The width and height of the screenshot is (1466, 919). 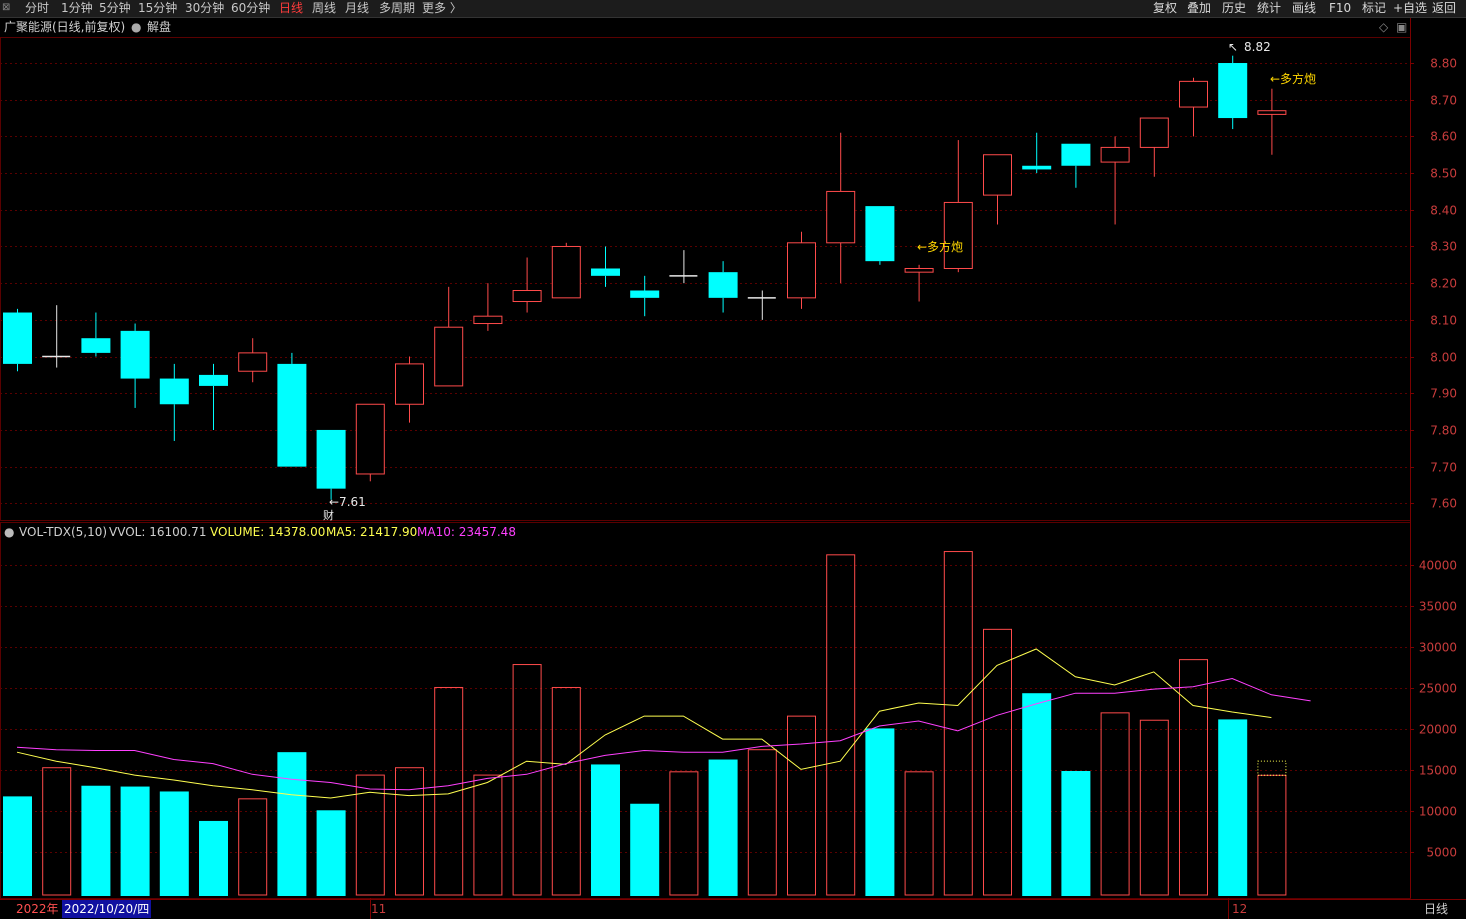 I want to click on ma5-value: MA5: 21417.90, so click(x=372, y=532).